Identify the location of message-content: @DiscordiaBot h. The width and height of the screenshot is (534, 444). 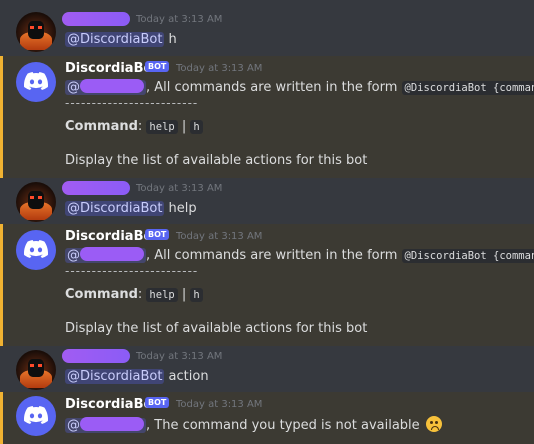
(121, 39).